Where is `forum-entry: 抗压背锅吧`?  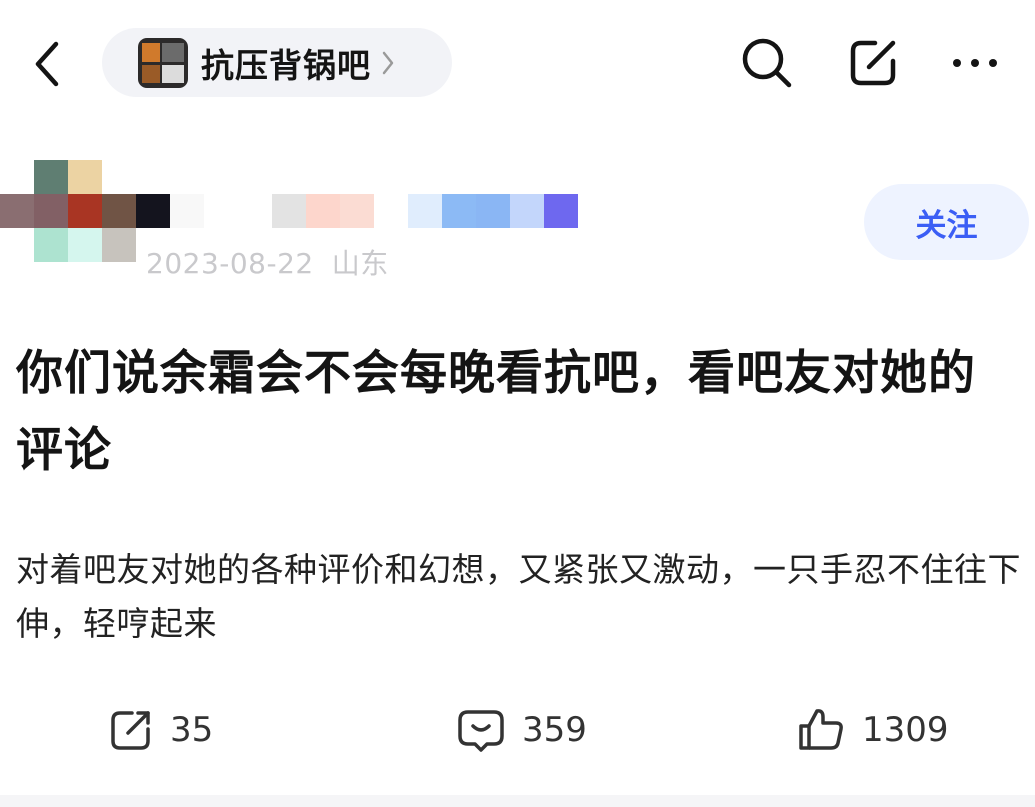
forum-entry: 抗压背锅吧 is located at coordinates (277, 62).